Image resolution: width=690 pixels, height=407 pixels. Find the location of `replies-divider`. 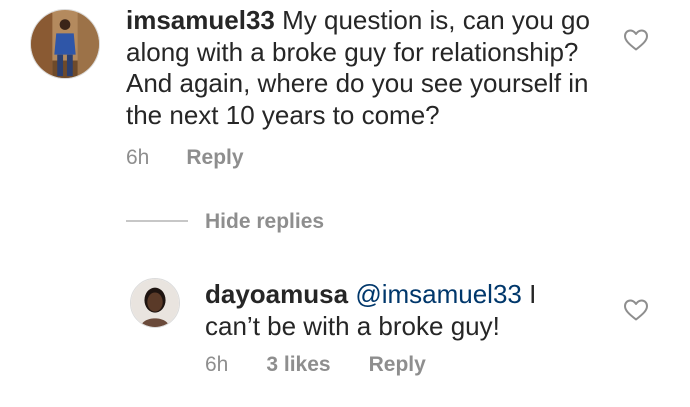

replies-divider is located at coordinates (157, 221).